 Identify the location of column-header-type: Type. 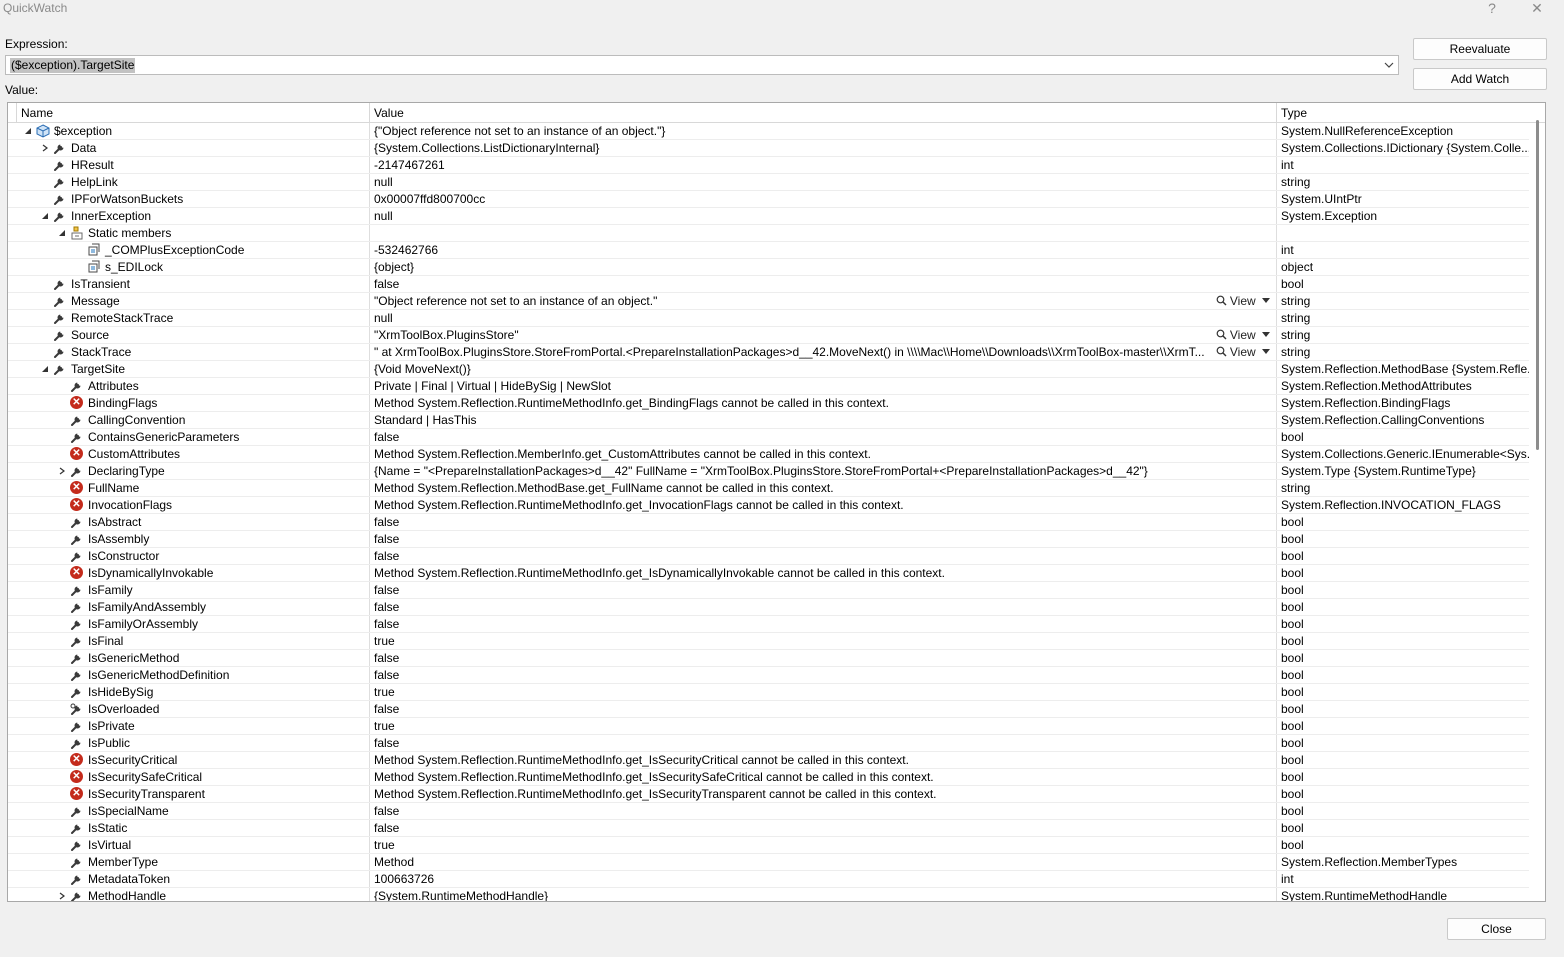
(1410, 112).